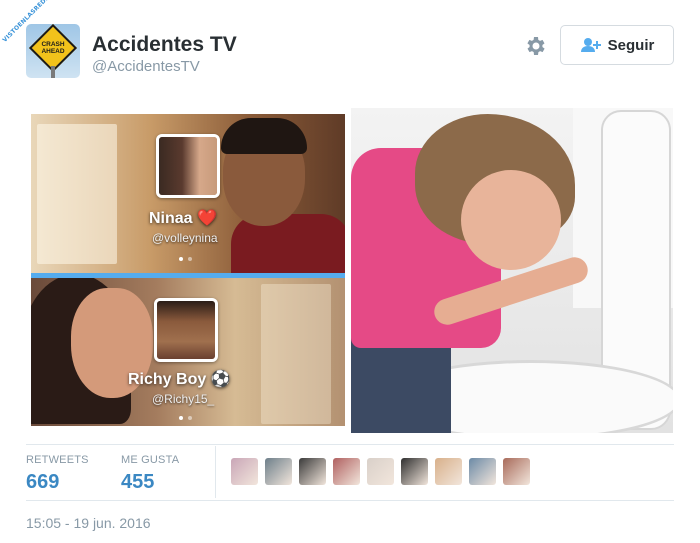 The height and width of the screenshot is (543, 700). What do you see at coordinates (631, 45) in the screenshot?
I see `follow-button-label: Seguir` at bounding box center [631, 45].